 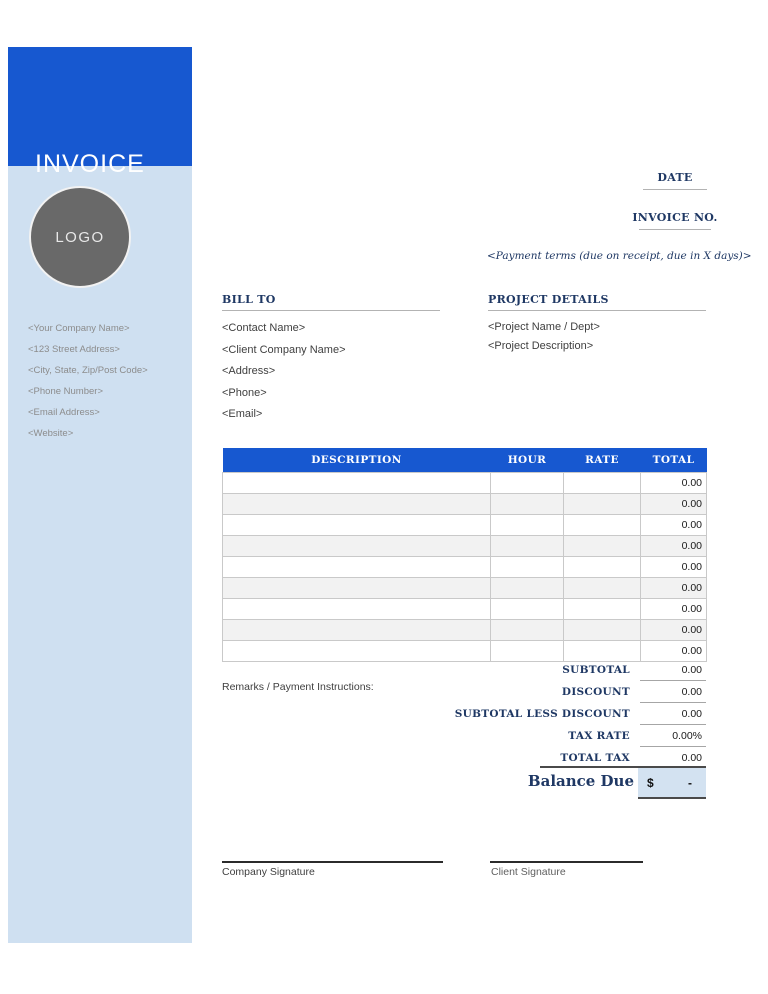 What do you see at coordinates (528, 872) in the screenshot?
I see `client-signature-label: Client Signature` at bounding box center [528, 872].